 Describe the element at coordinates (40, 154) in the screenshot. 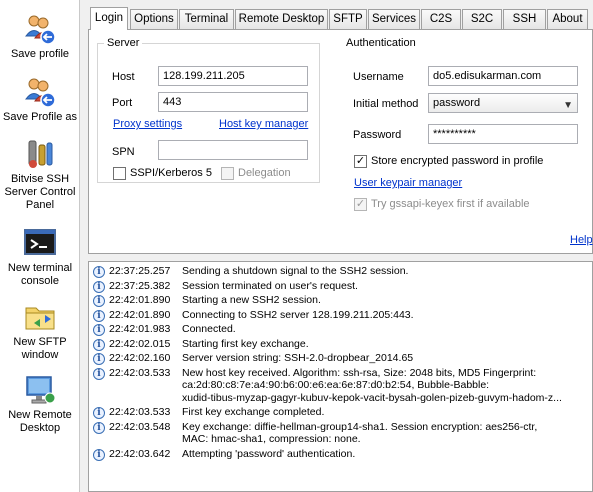

I see `tools-icon` at that location.